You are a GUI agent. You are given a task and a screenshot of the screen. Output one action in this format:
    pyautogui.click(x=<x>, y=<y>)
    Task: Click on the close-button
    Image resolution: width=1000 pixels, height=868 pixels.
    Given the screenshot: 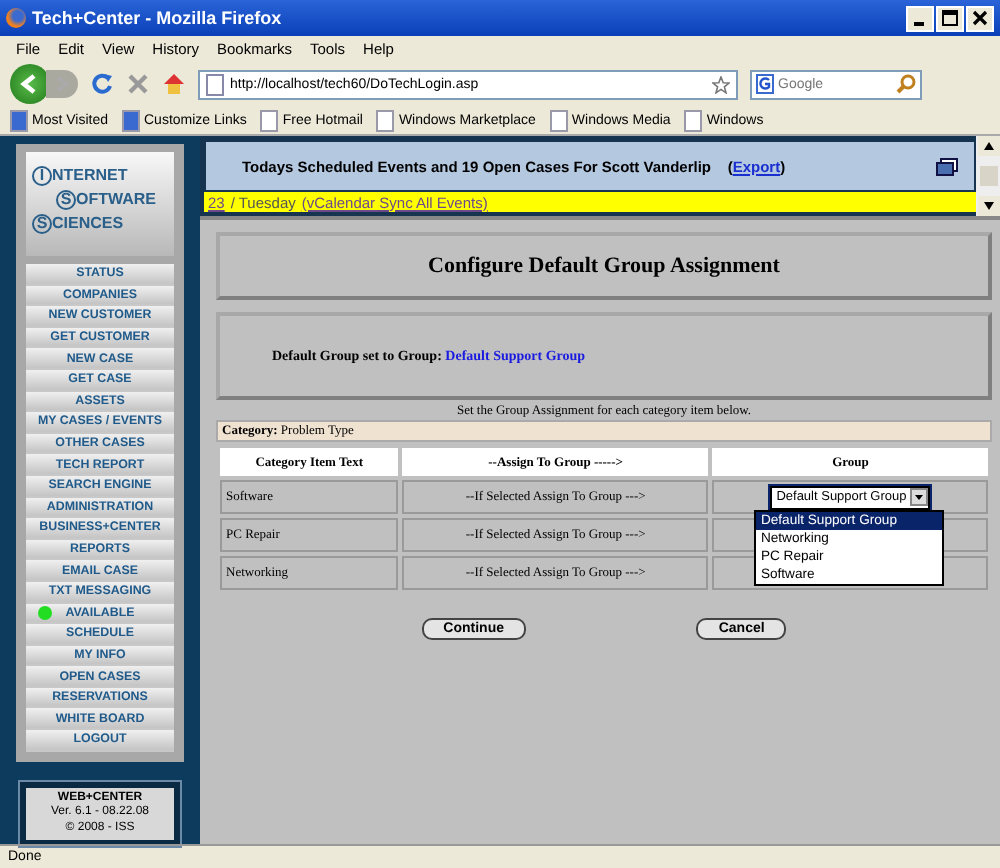 What is the action you would take?
    pyautogui.click(x=980, y=18)
    